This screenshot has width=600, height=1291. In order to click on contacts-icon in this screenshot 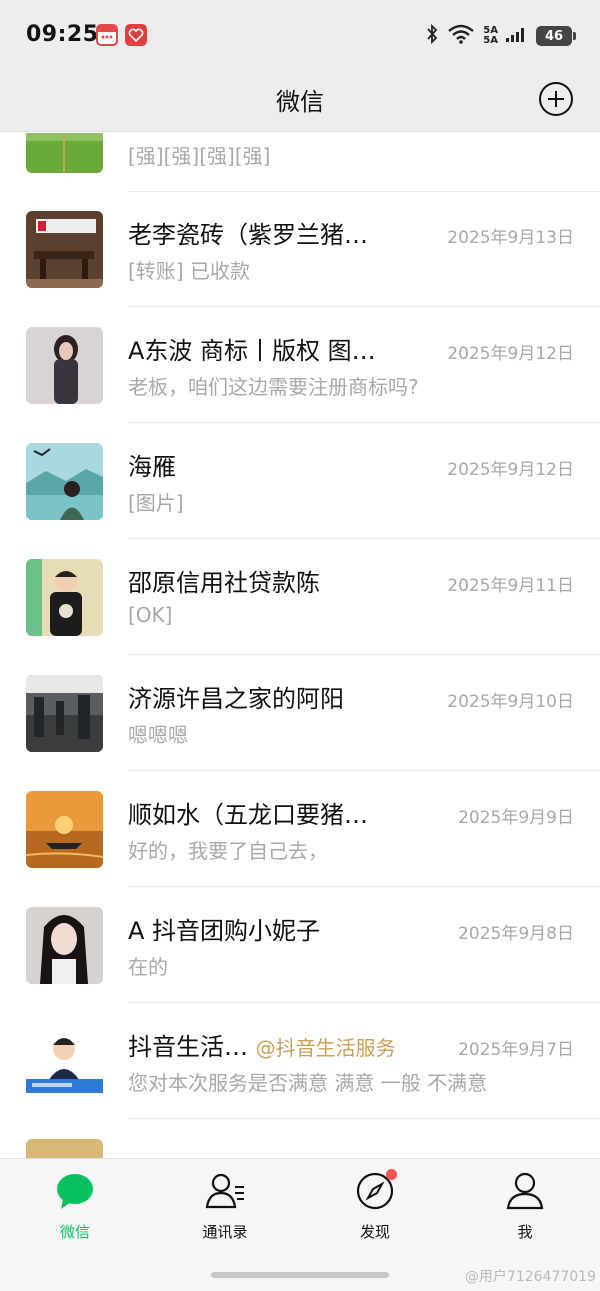, I will do `click(225, 1191)`.